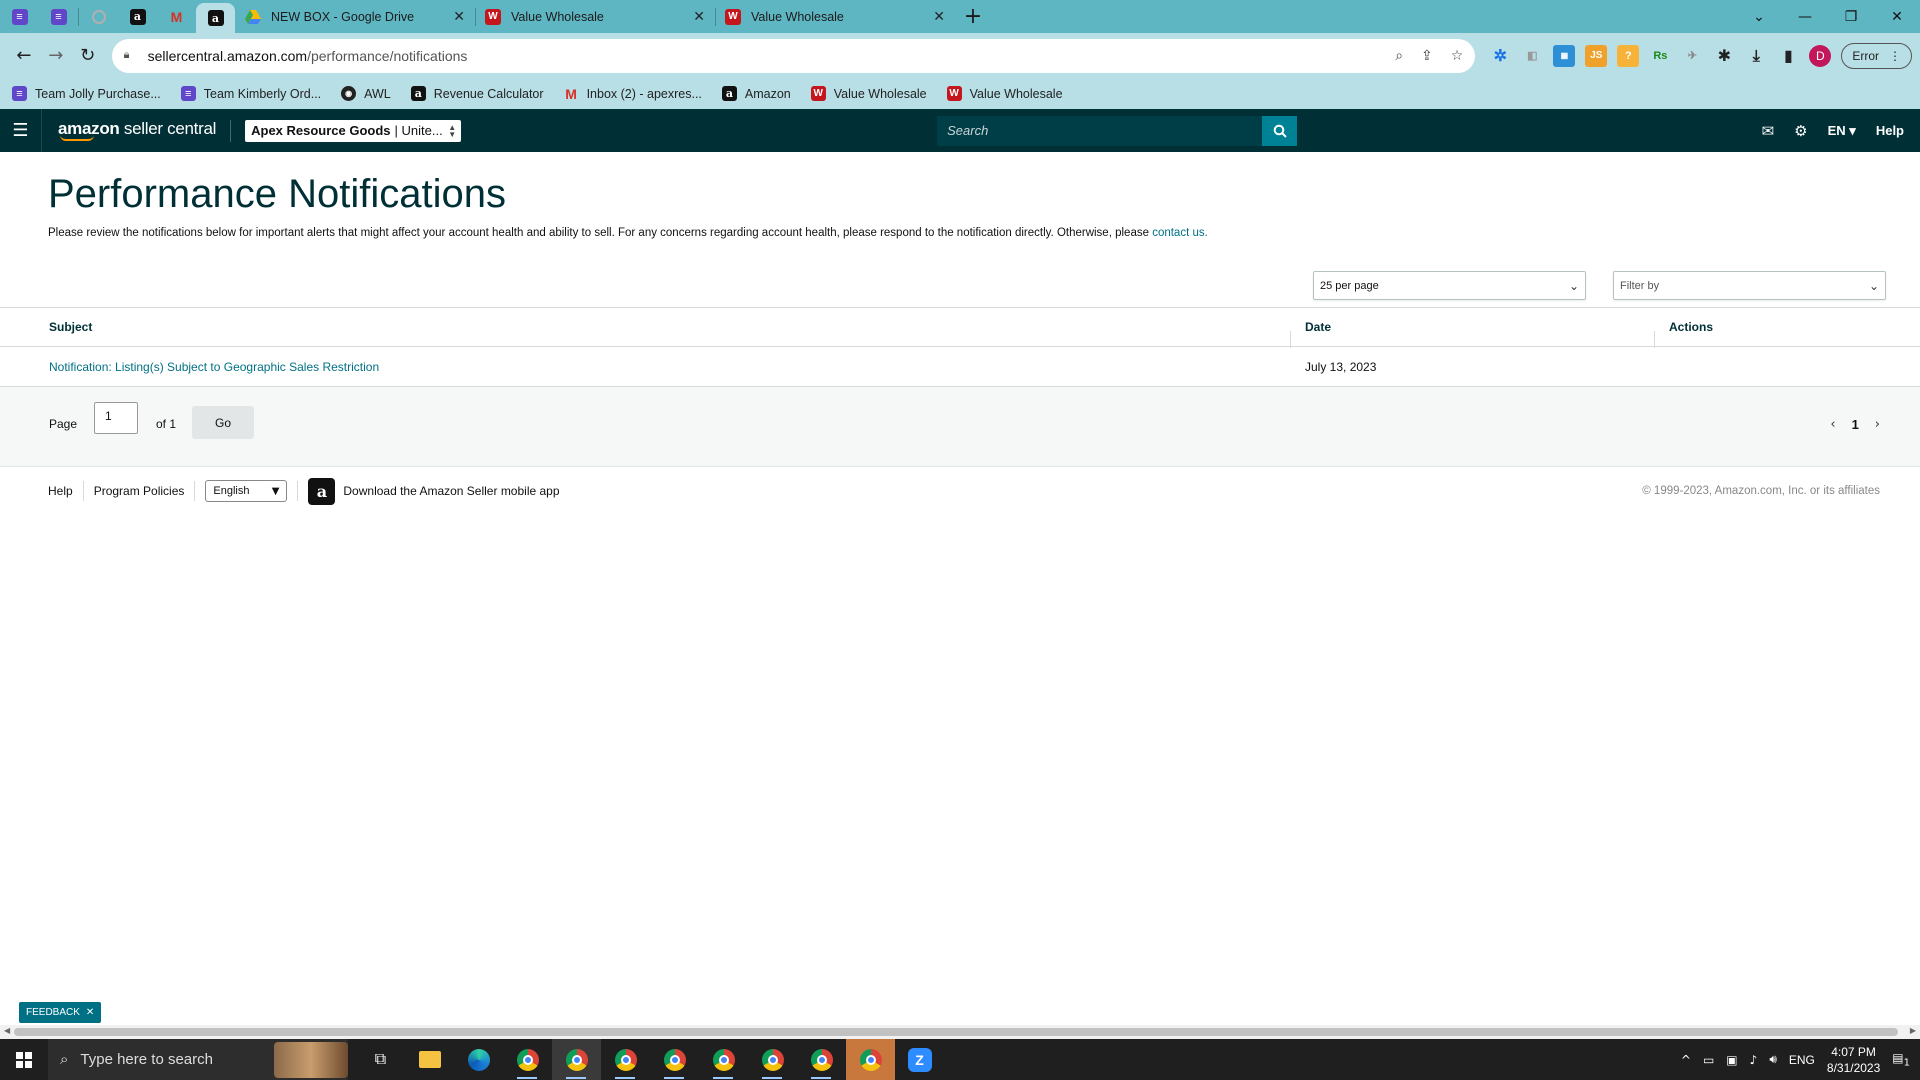 Image resolution: width=1920 pixels, height=1080 pixels. I want to click on error-button: Error ⋮, so click(1877, 55).